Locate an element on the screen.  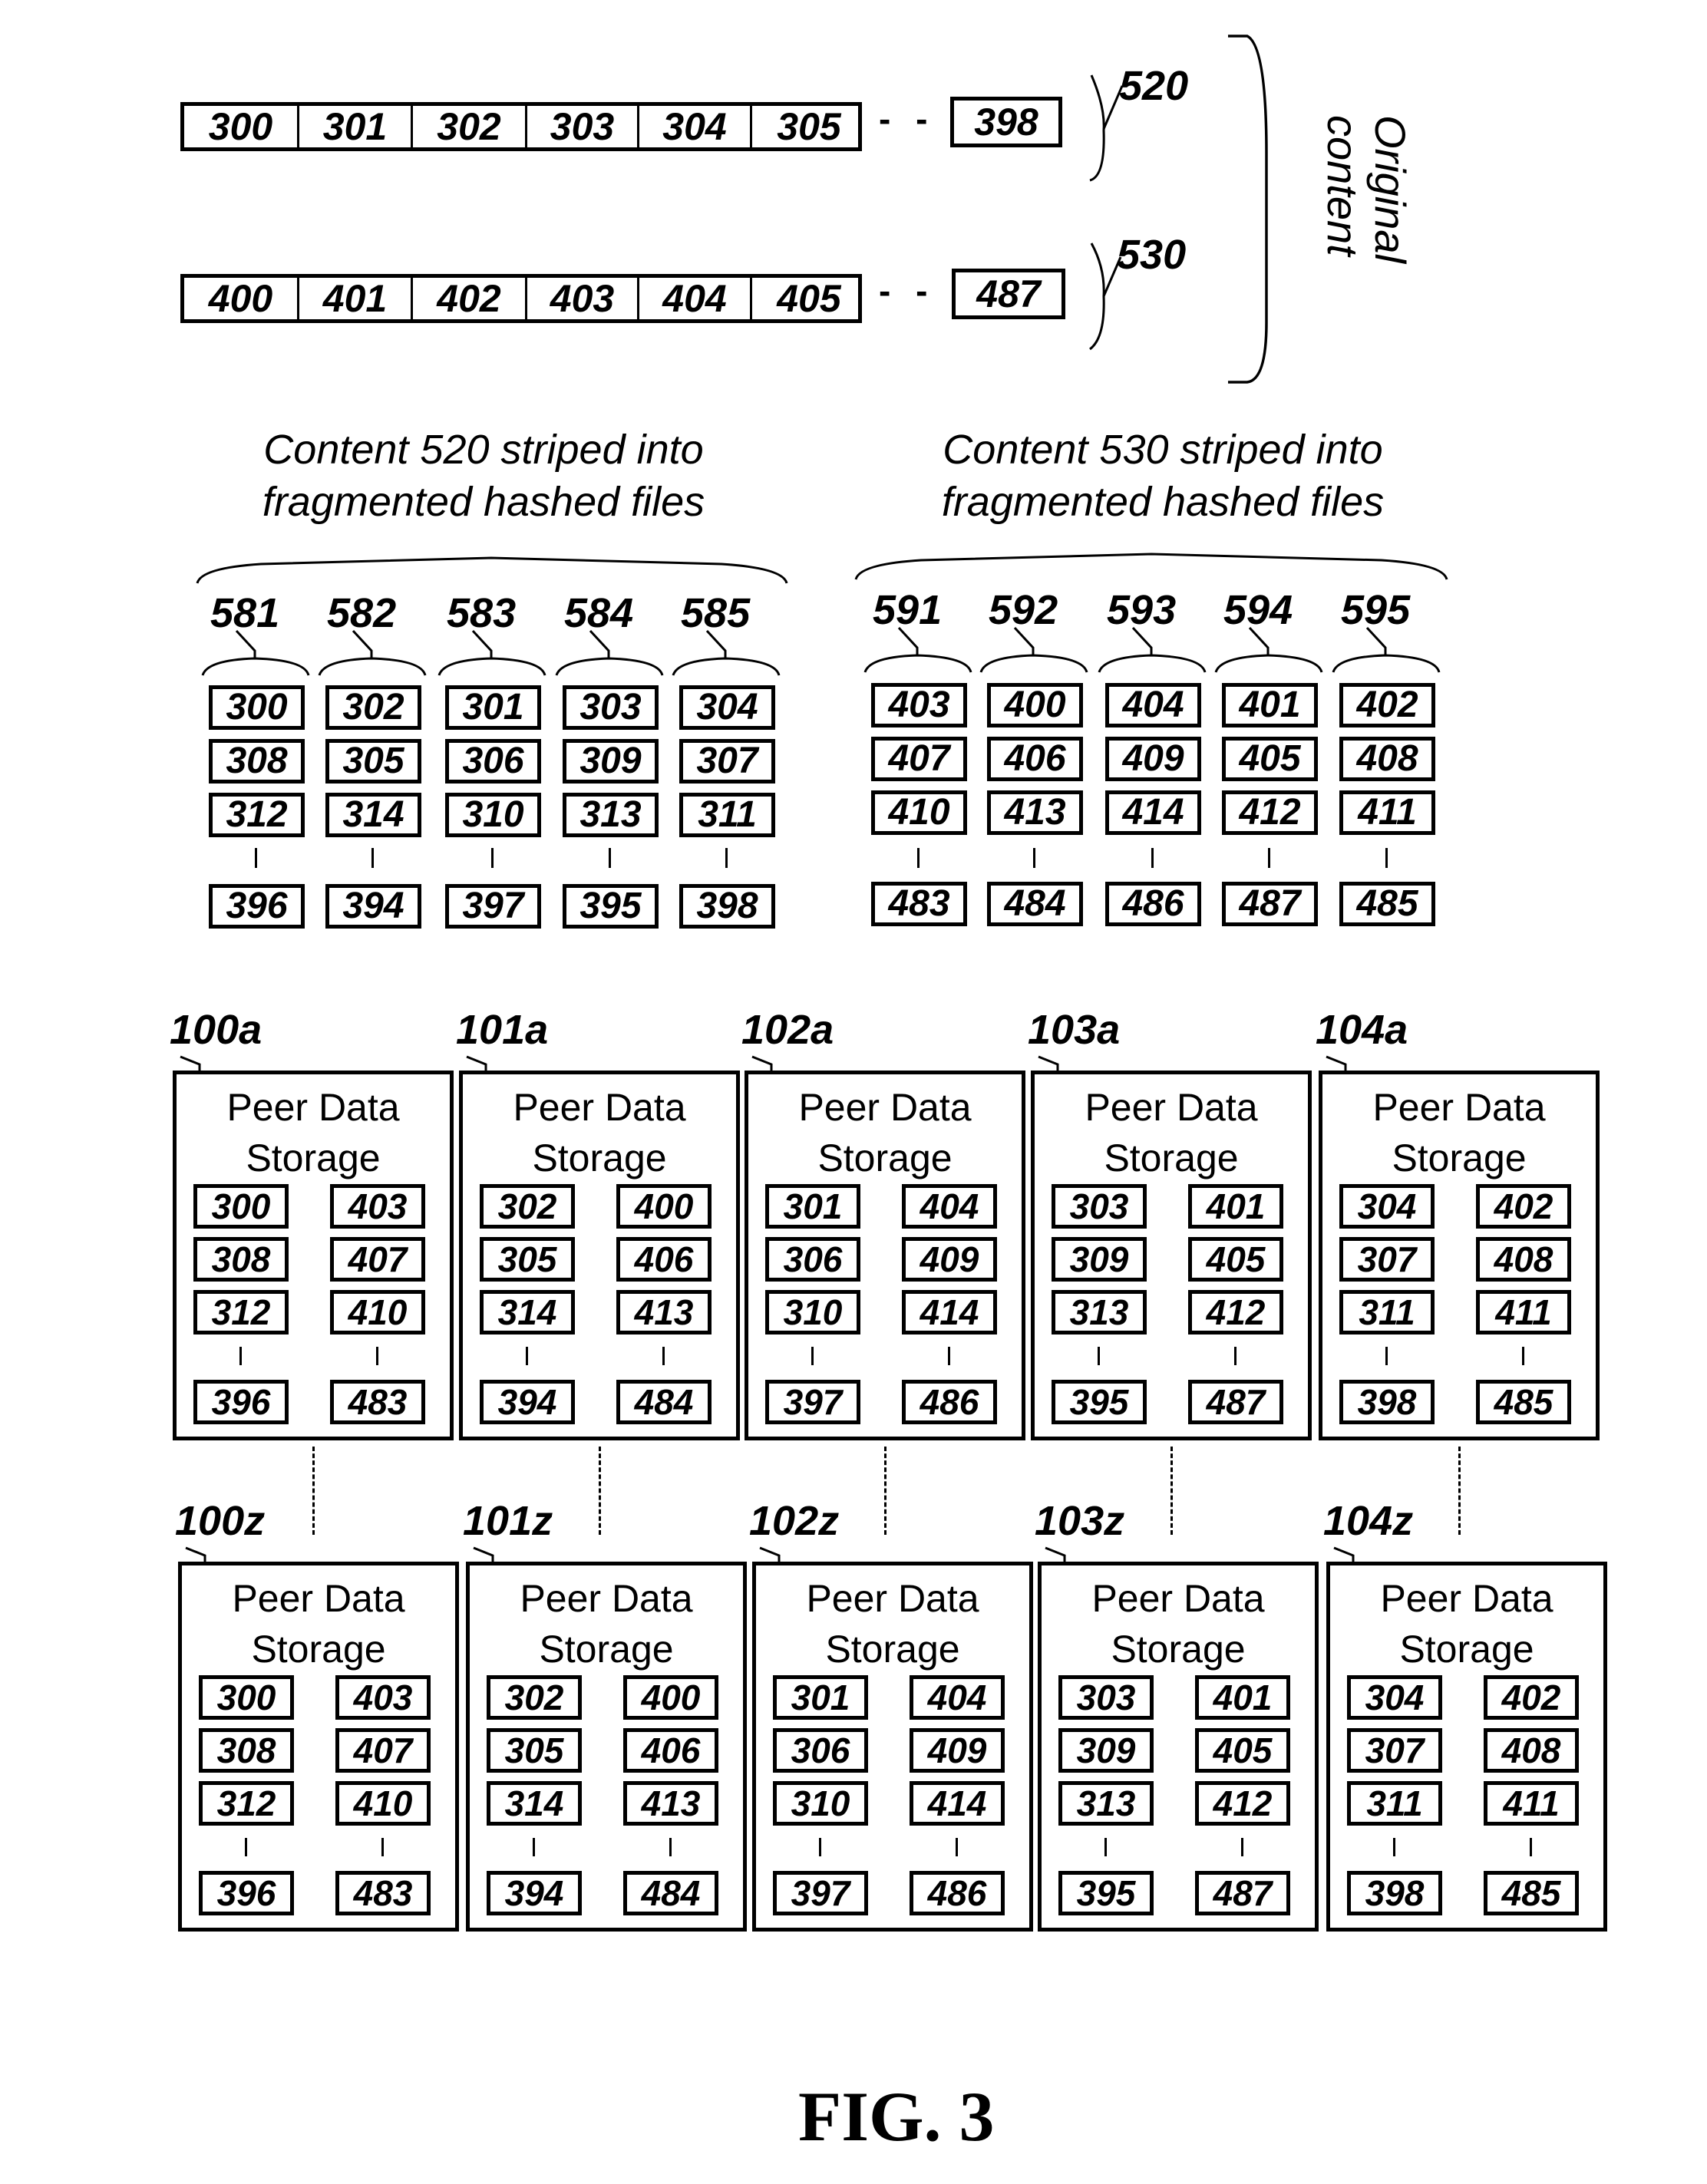
brace-original-content is located at coordinates (1248, 210).